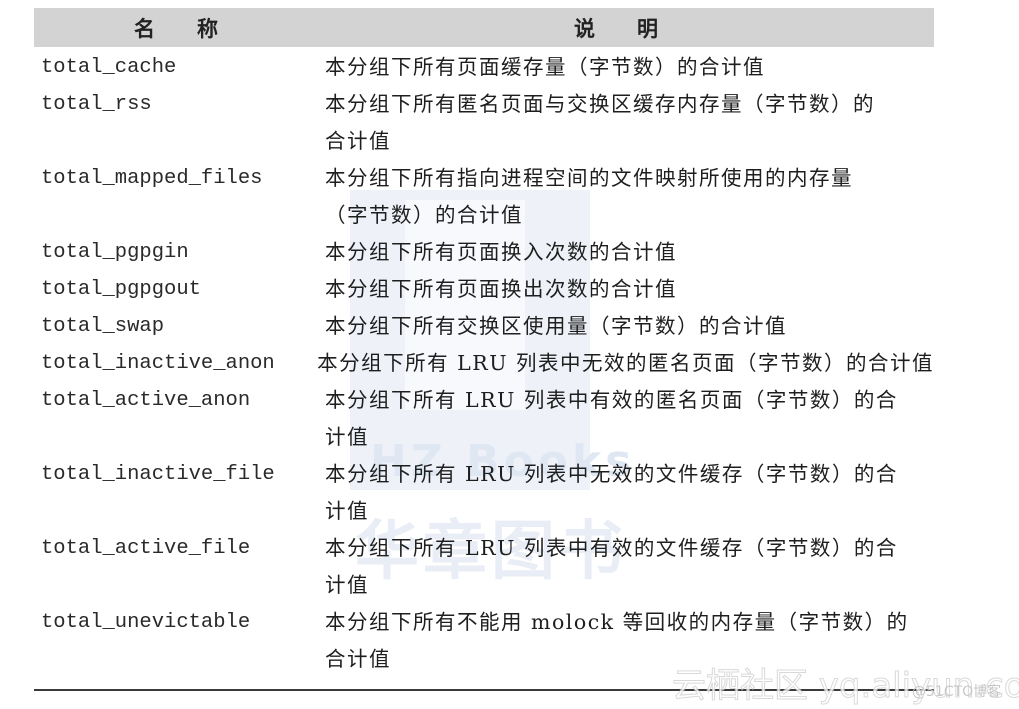  Describe the element at coordinates (611, 548) in the screenshot. I see `description-line: 本分组下所有 LRU 列表中有效的文件缓存（字节数）的合` at that location.